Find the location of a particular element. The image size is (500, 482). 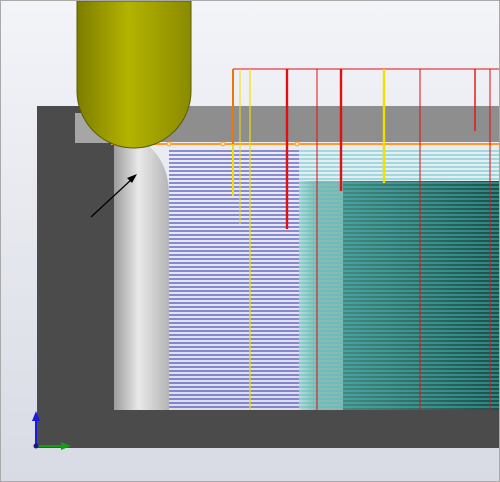

triad-origin is located at coordinates (36, 446).